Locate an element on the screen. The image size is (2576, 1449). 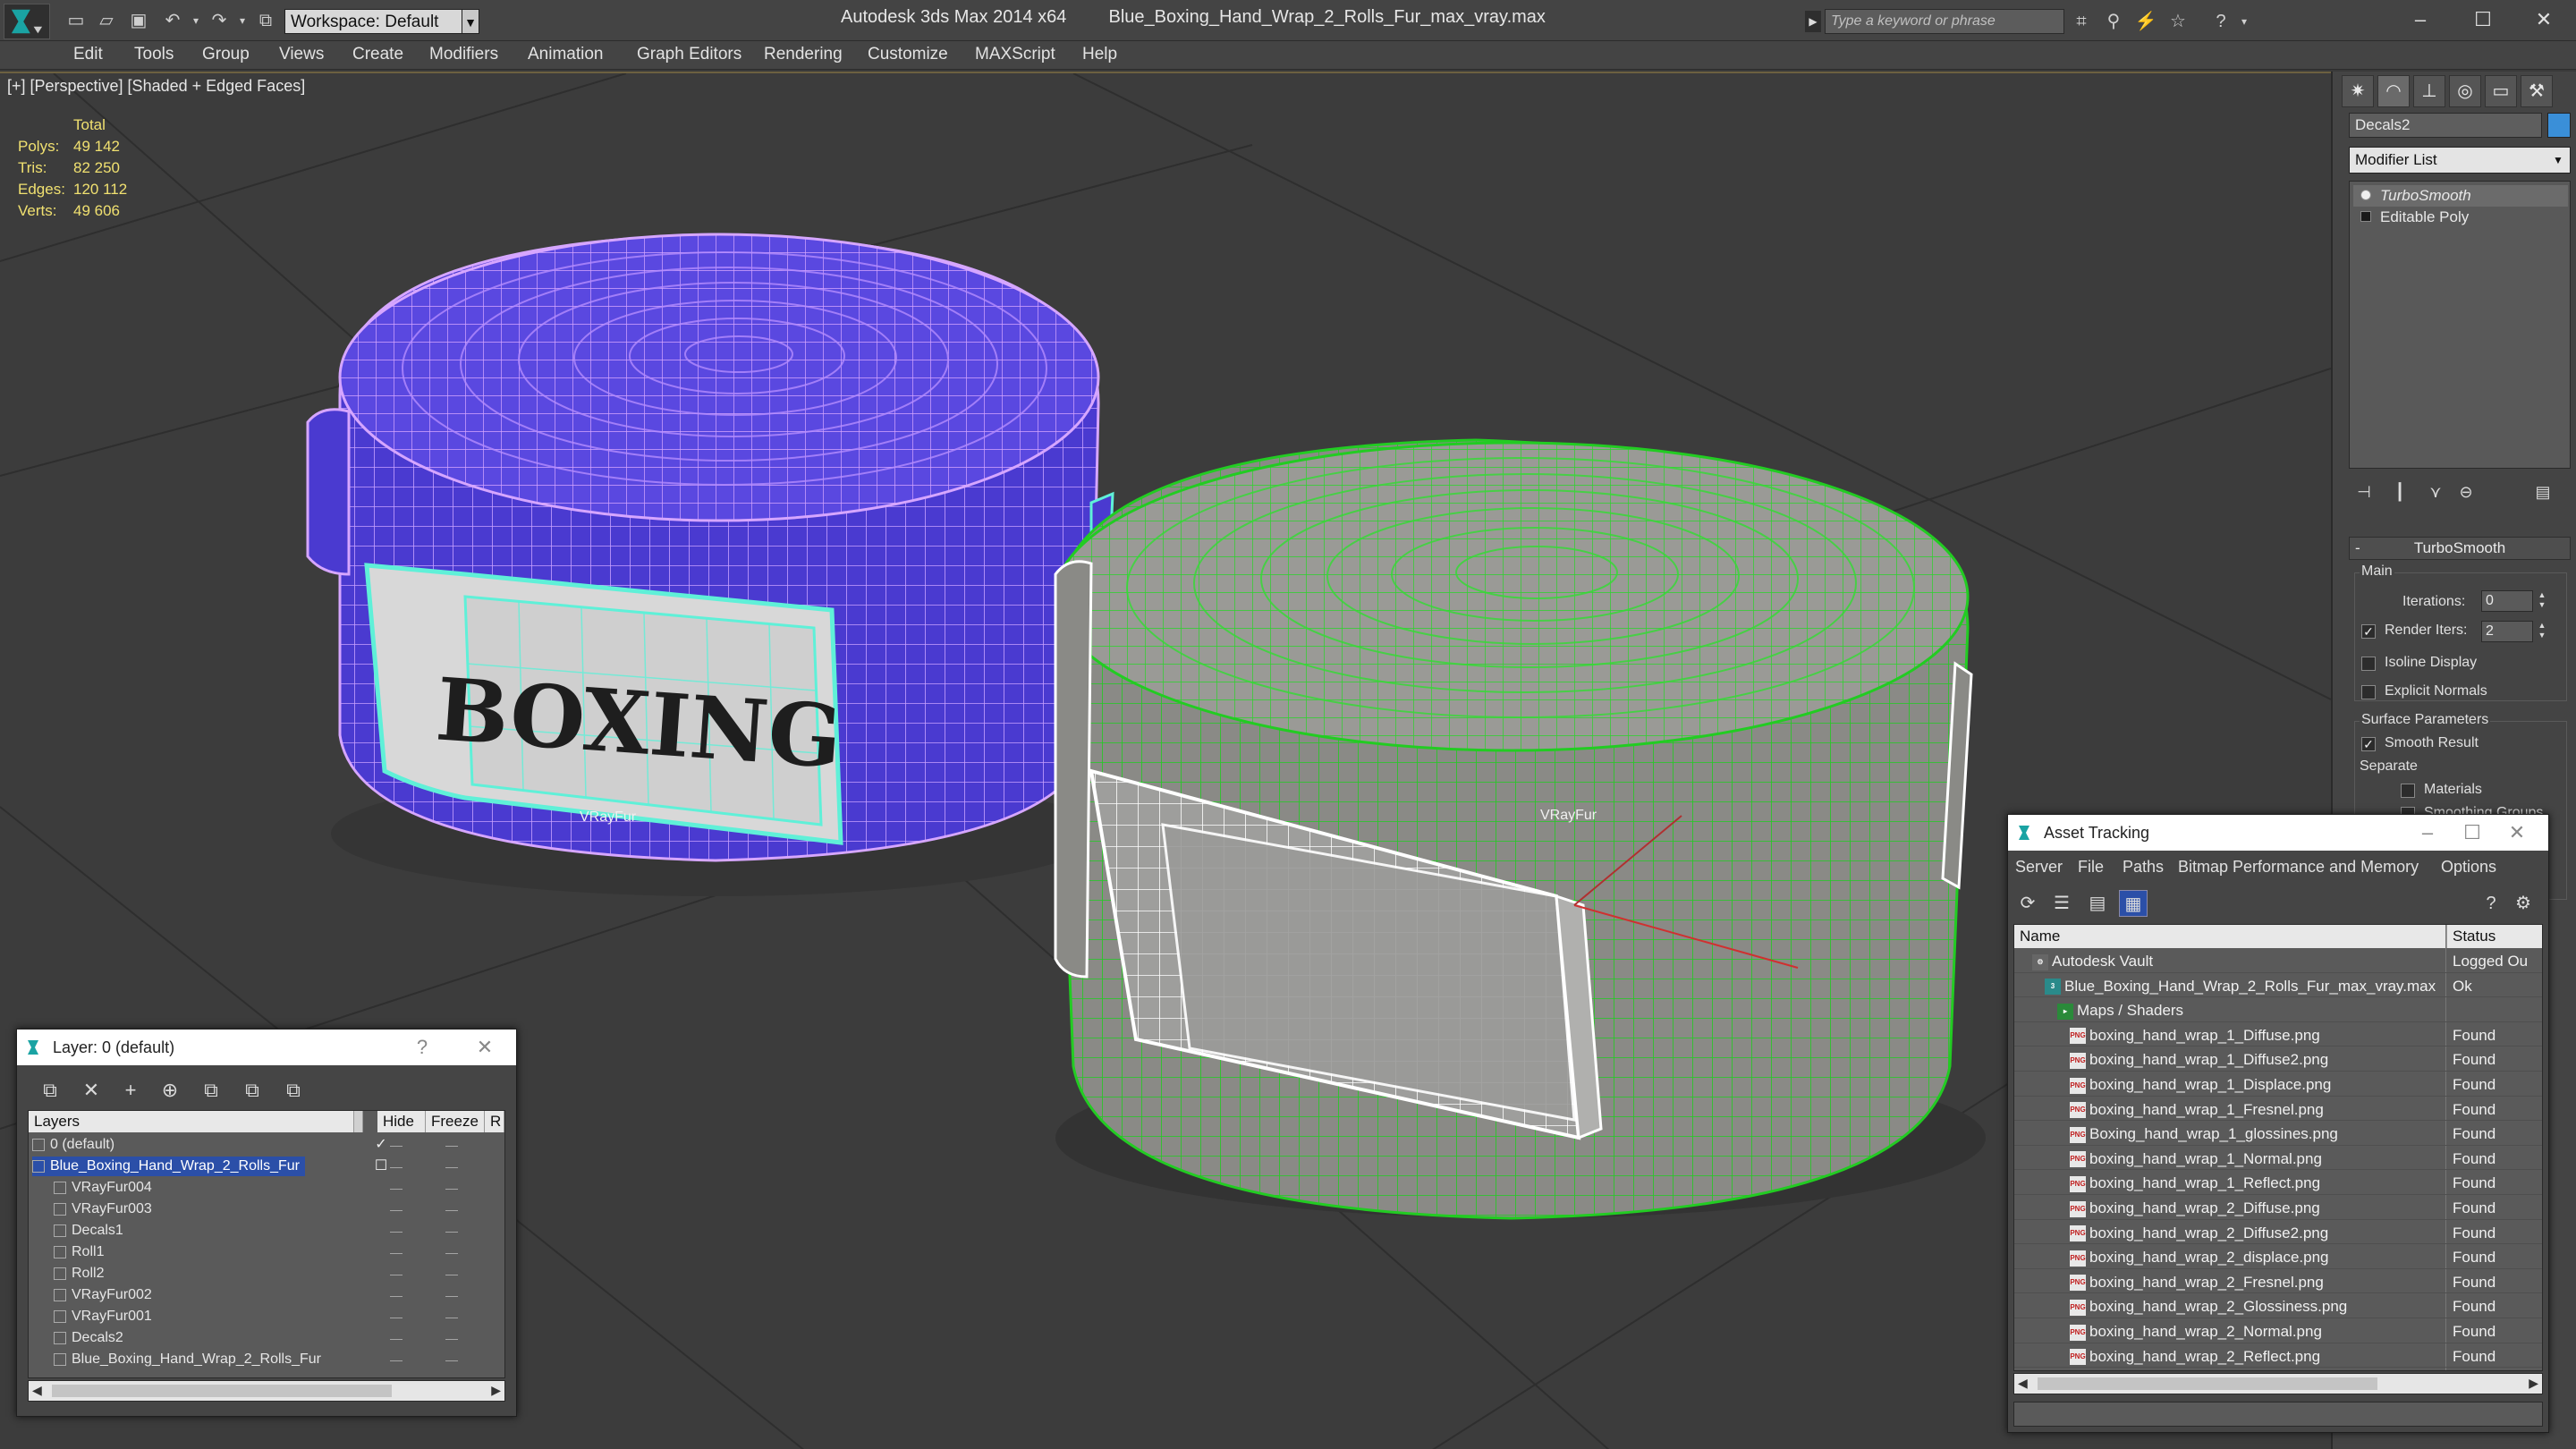
create-layer-icon: ⧉ is located at coordinates (50, 1090).